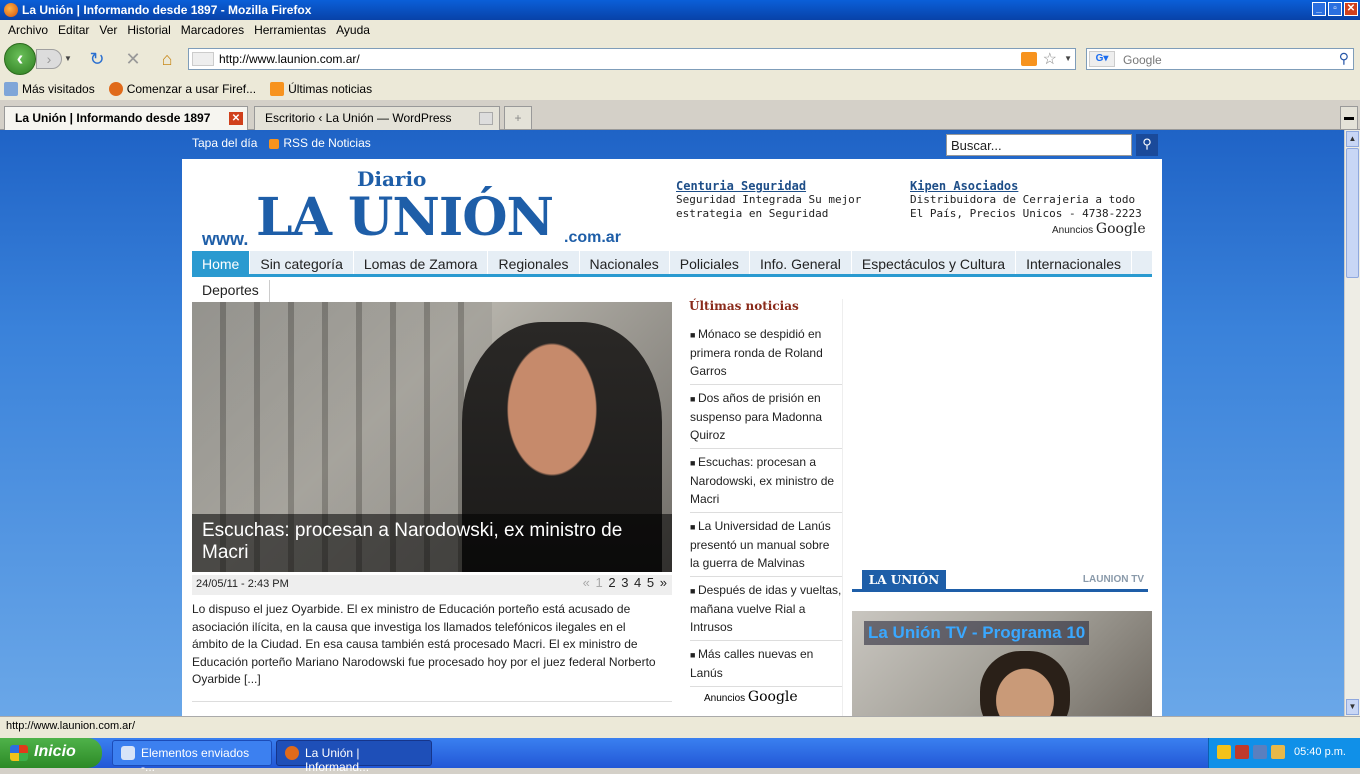  I want to click on security-icon, so click(1242, 752).